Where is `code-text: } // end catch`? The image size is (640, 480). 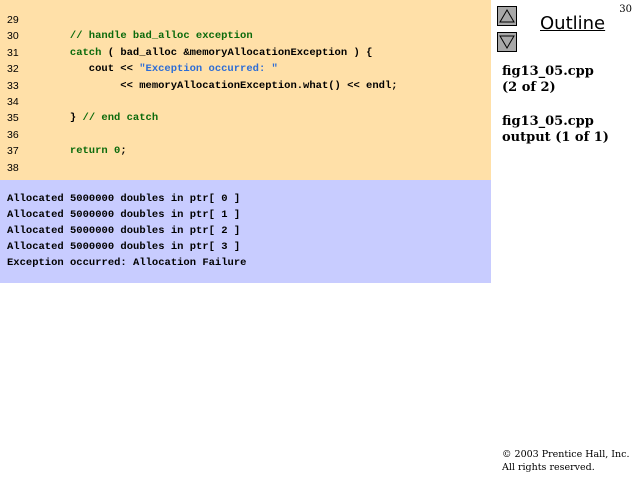
code-text: } // end catch is located at coordinates (104, 118).